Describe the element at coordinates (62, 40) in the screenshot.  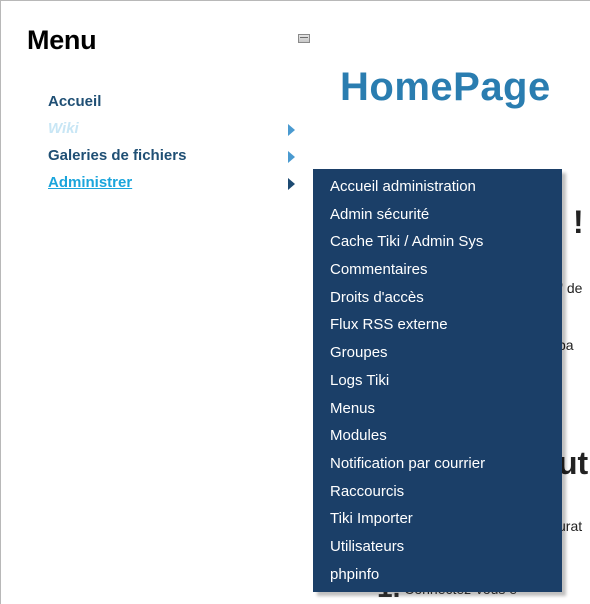
I see `menu-title: Menu` at that location.